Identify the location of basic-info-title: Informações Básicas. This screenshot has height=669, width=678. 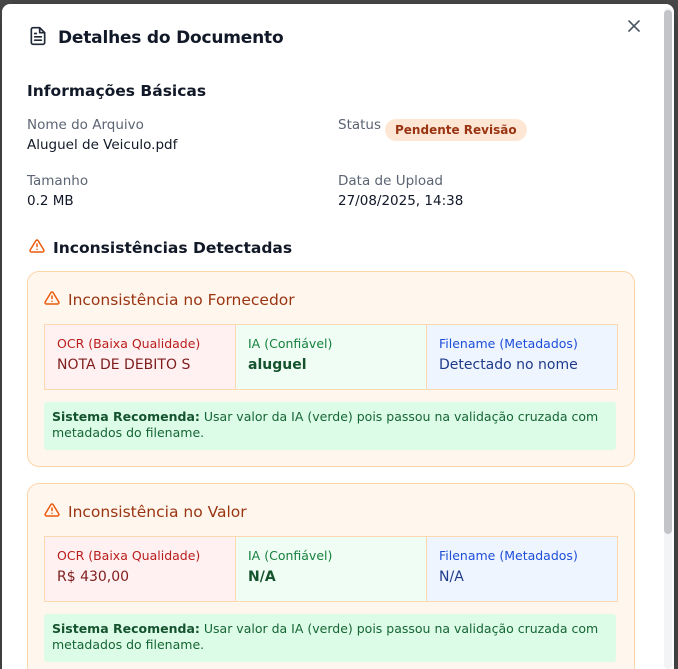
(117, 91).